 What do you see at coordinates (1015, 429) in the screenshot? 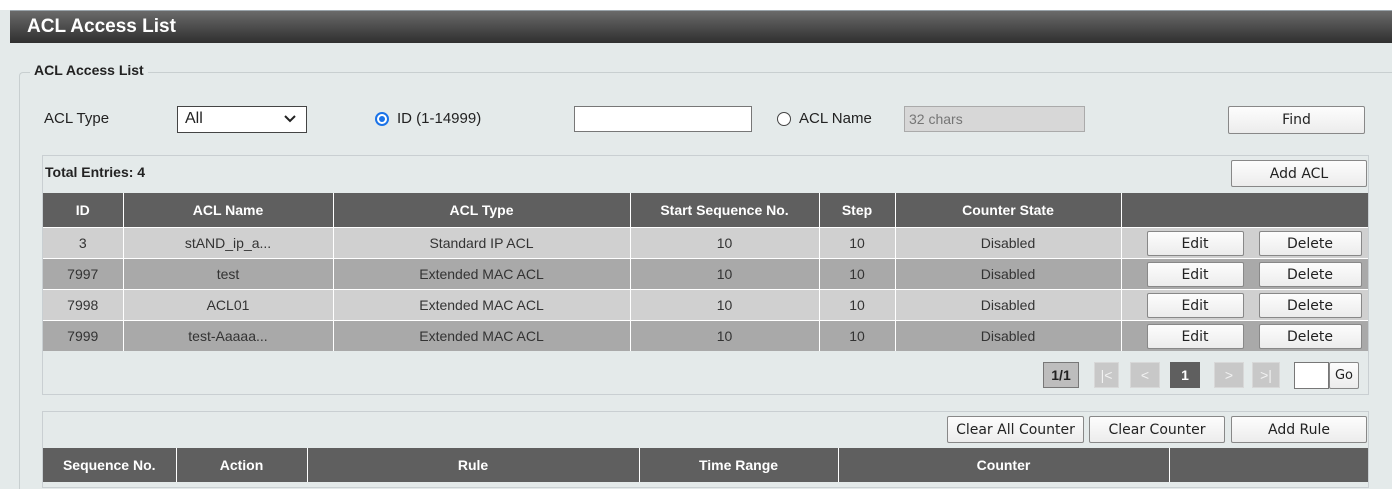
I see `clear-all-counter-button: Clear All Counter` at bounding box center [1015, 429].